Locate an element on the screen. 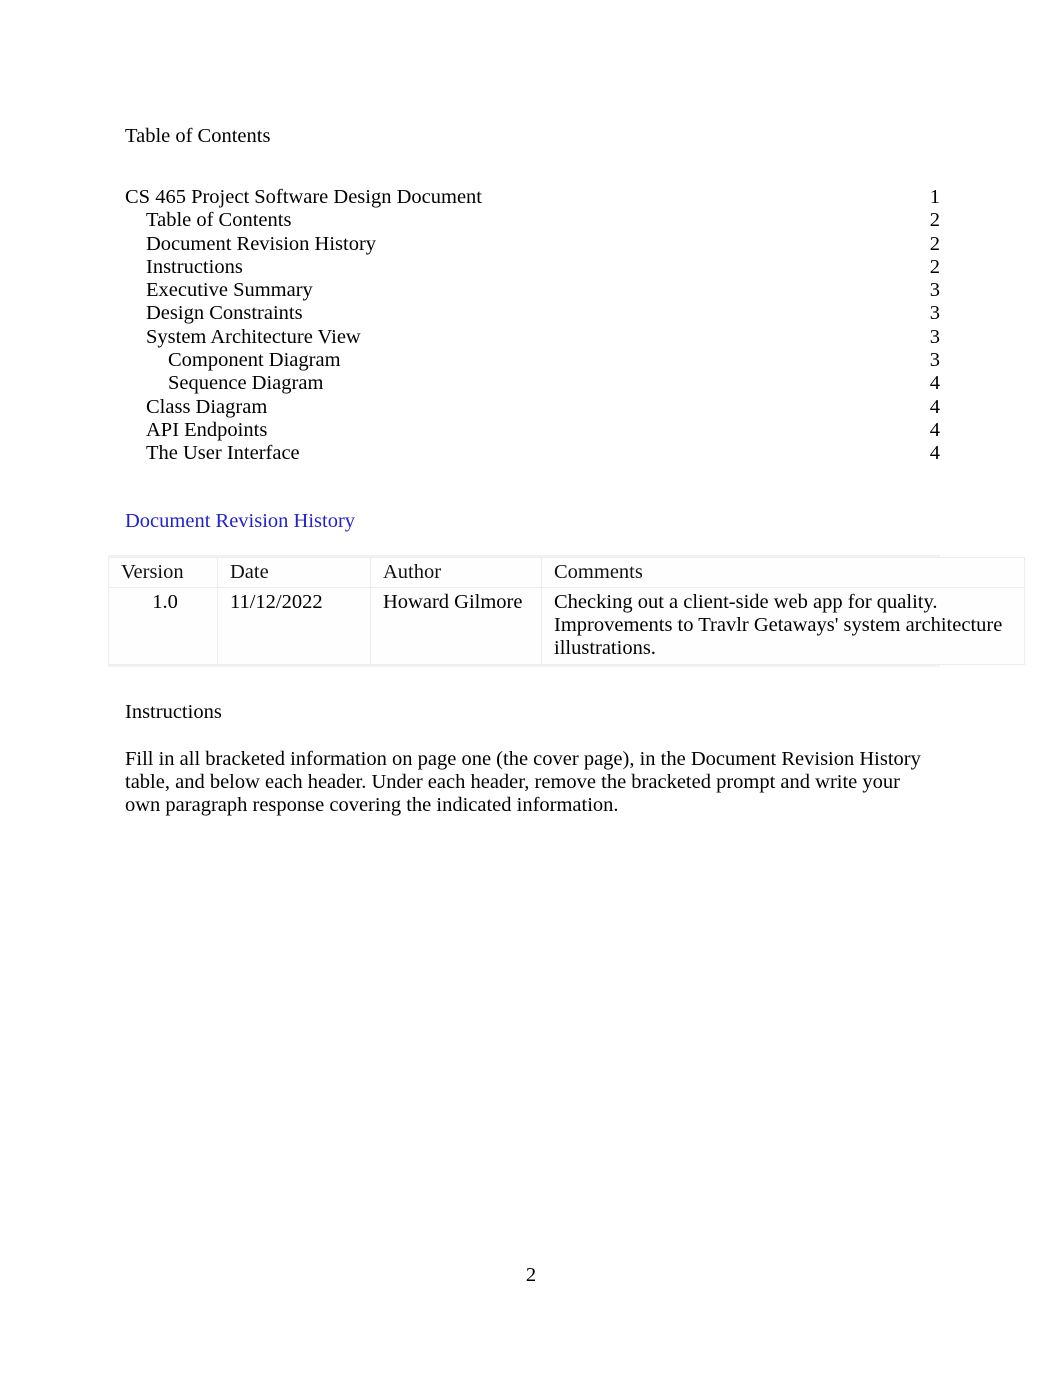  toc-entry-label: The User Interface is located at coordinates (223, 453).